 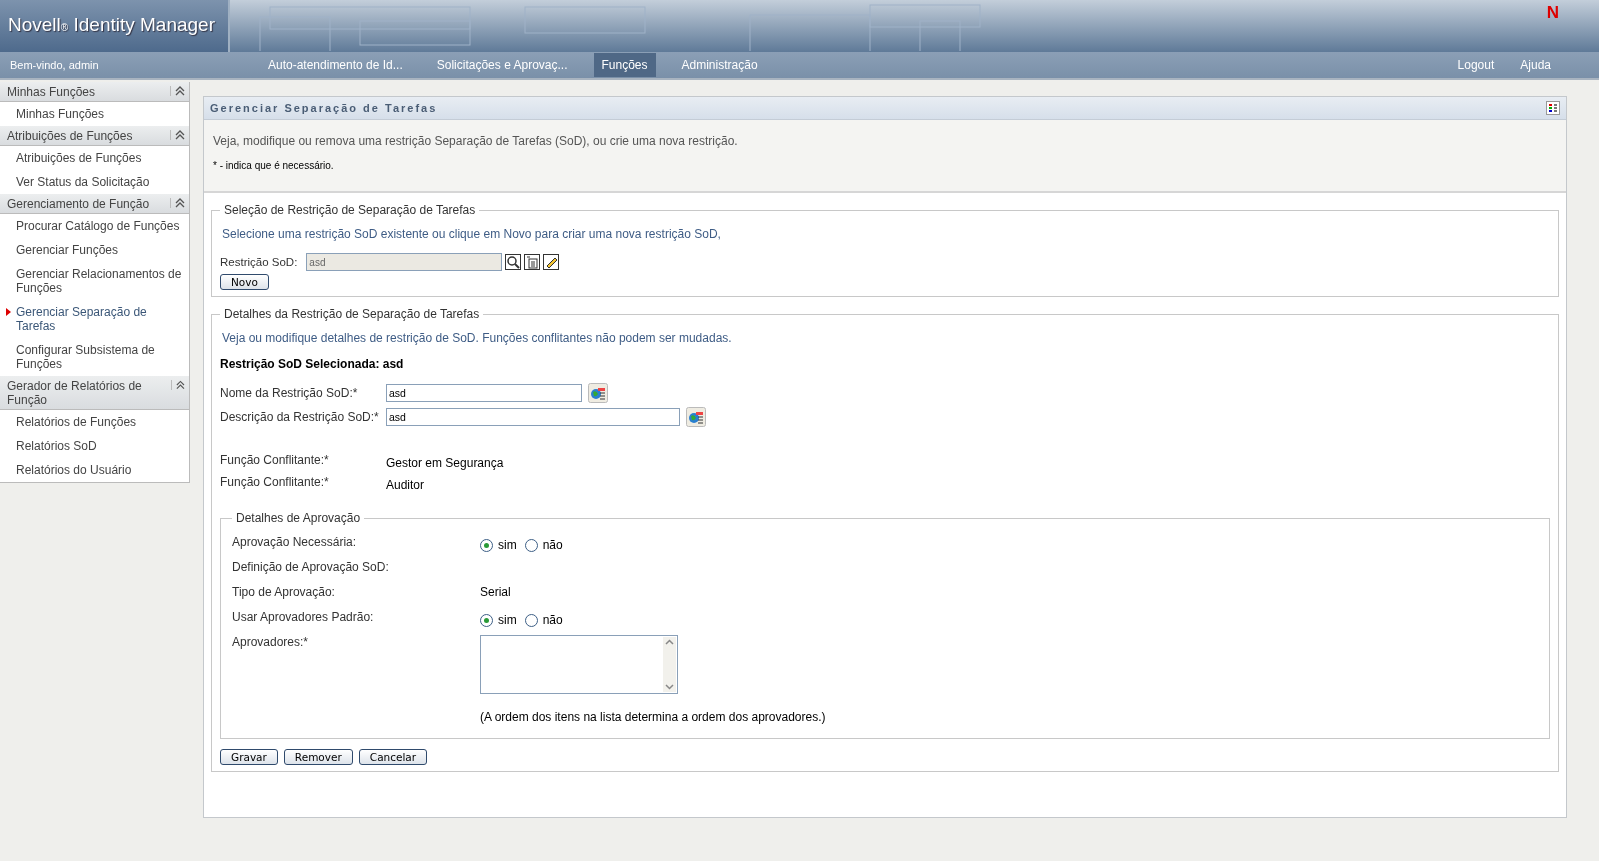 What do you see at coordinates (94, 357) in the screenshot?
I see `sidebar-item: Configurar Subsistema de Funções` at bounding box center [94, 357].